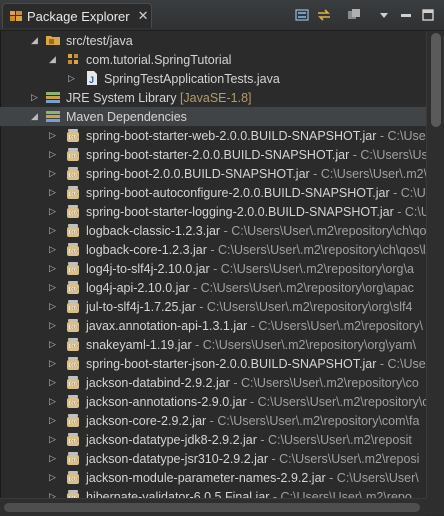 The height and width of the screenshot is (516, 444). I want to click on tree-item-label: JRE System Library, so click(121, 97).